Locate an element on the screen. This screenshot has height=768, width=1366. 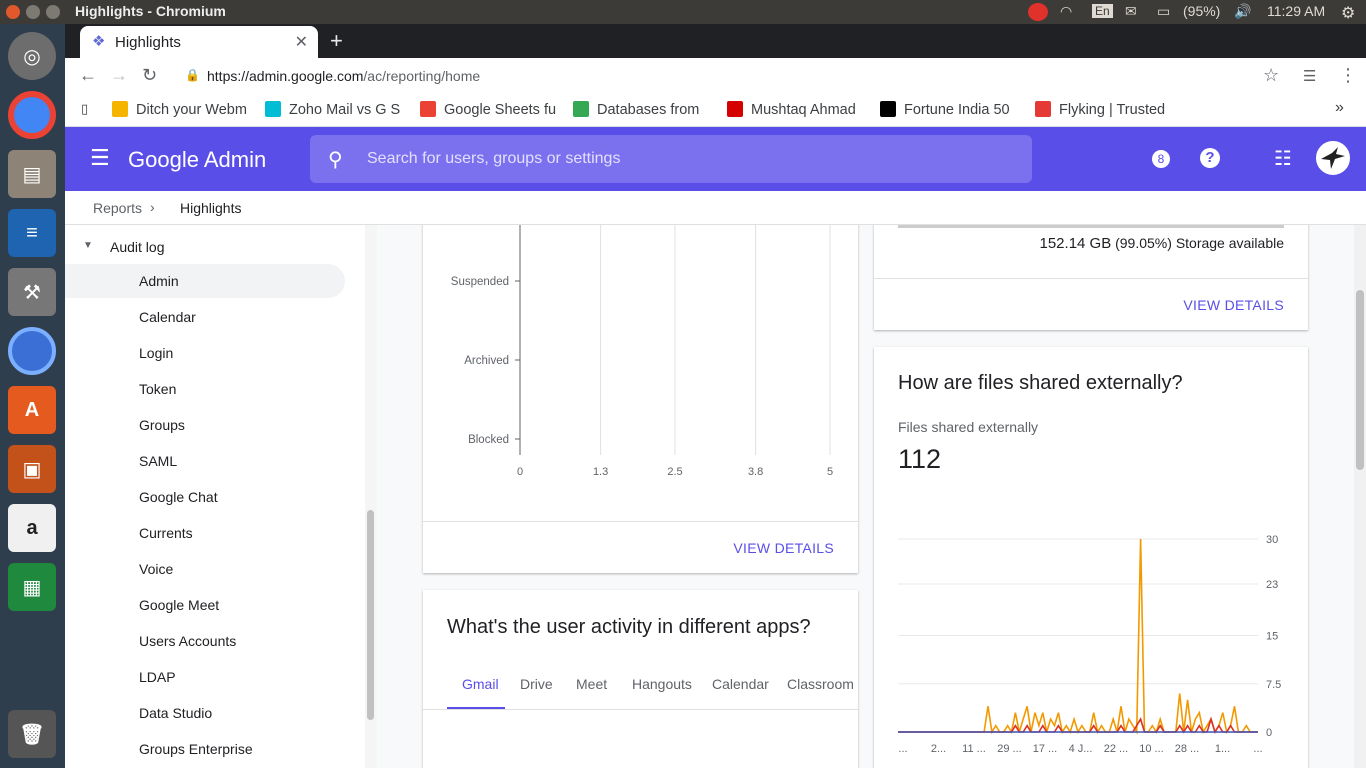
lock-icon: 🔒 is located at coordinates (192, 75).